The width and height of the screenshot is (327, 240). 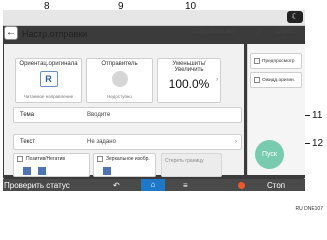 I want to click on tile-sender-label: Отправитель, so click(x=119, y=64).